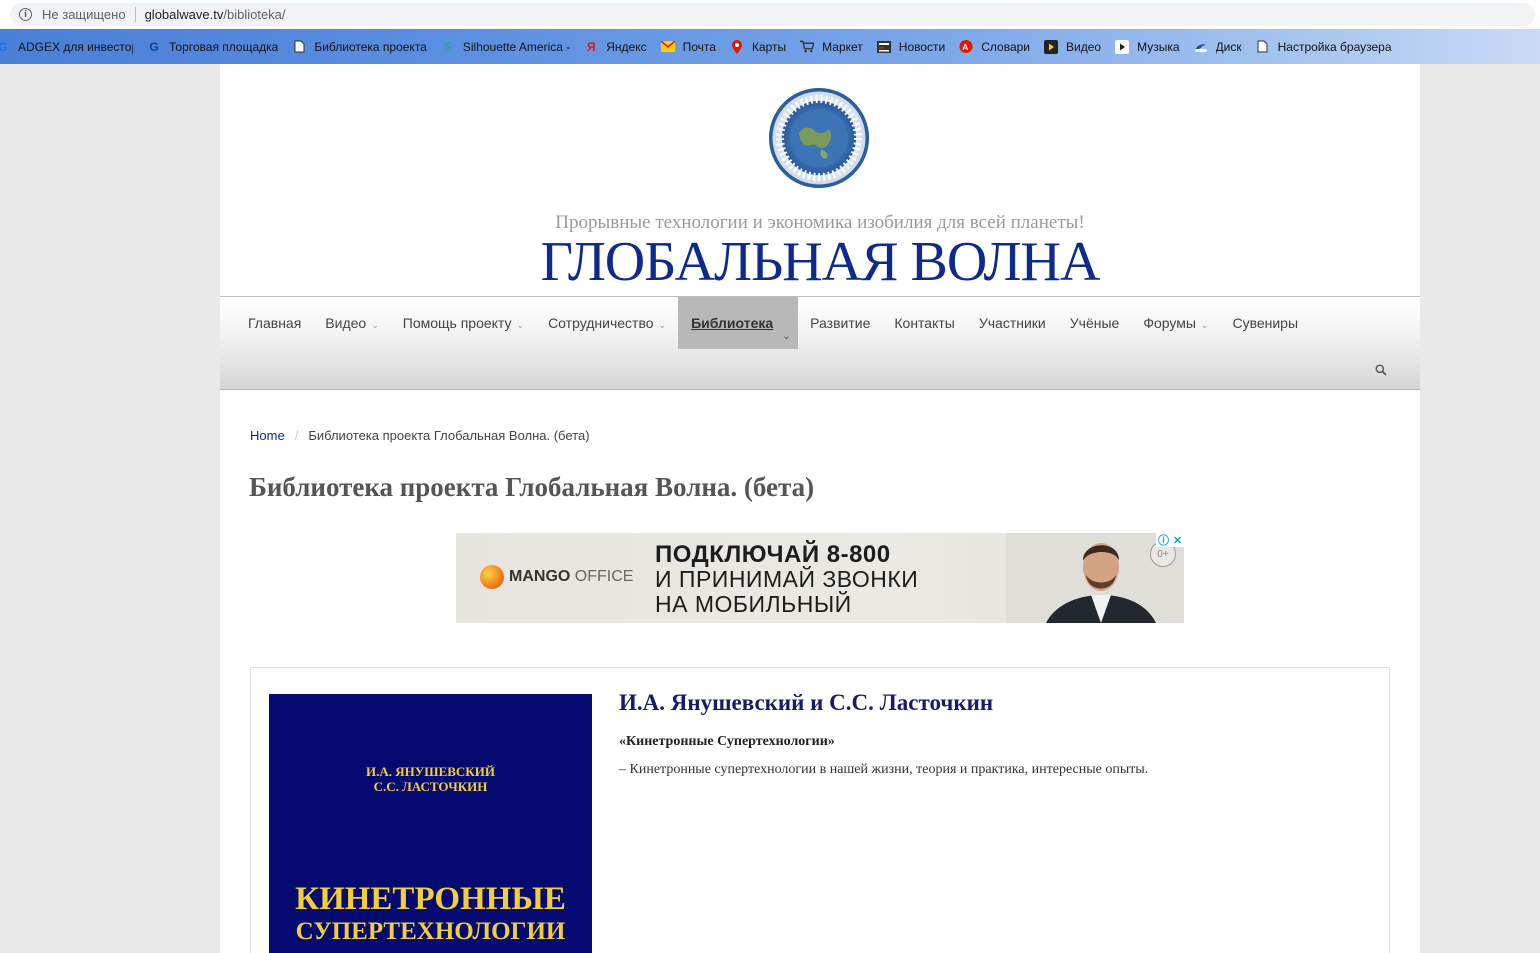 The width and height of the screenshot is (1540, 953). I want to click on bookmark-news: Новости, so click(911, 46).